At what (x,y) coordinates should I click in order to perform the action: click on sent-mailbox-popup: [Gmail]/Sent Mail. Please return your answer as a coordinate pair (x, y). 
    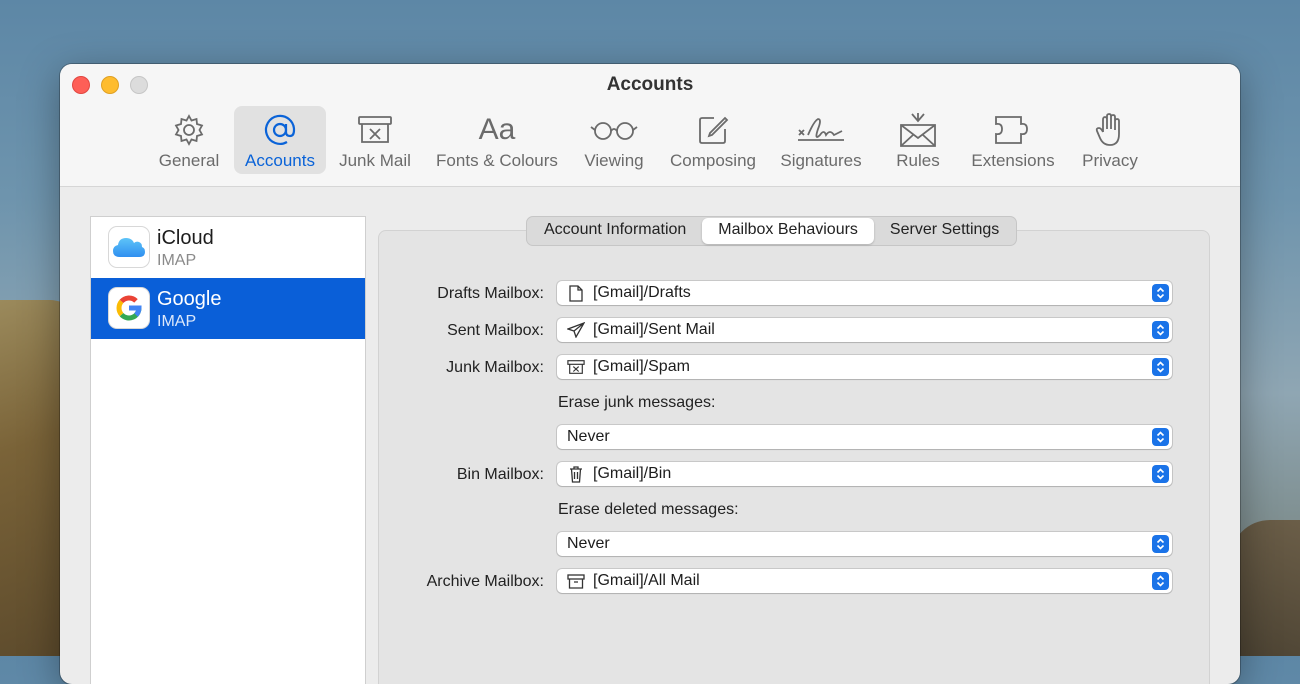
    Looking at the image, I should click on (864, 330).